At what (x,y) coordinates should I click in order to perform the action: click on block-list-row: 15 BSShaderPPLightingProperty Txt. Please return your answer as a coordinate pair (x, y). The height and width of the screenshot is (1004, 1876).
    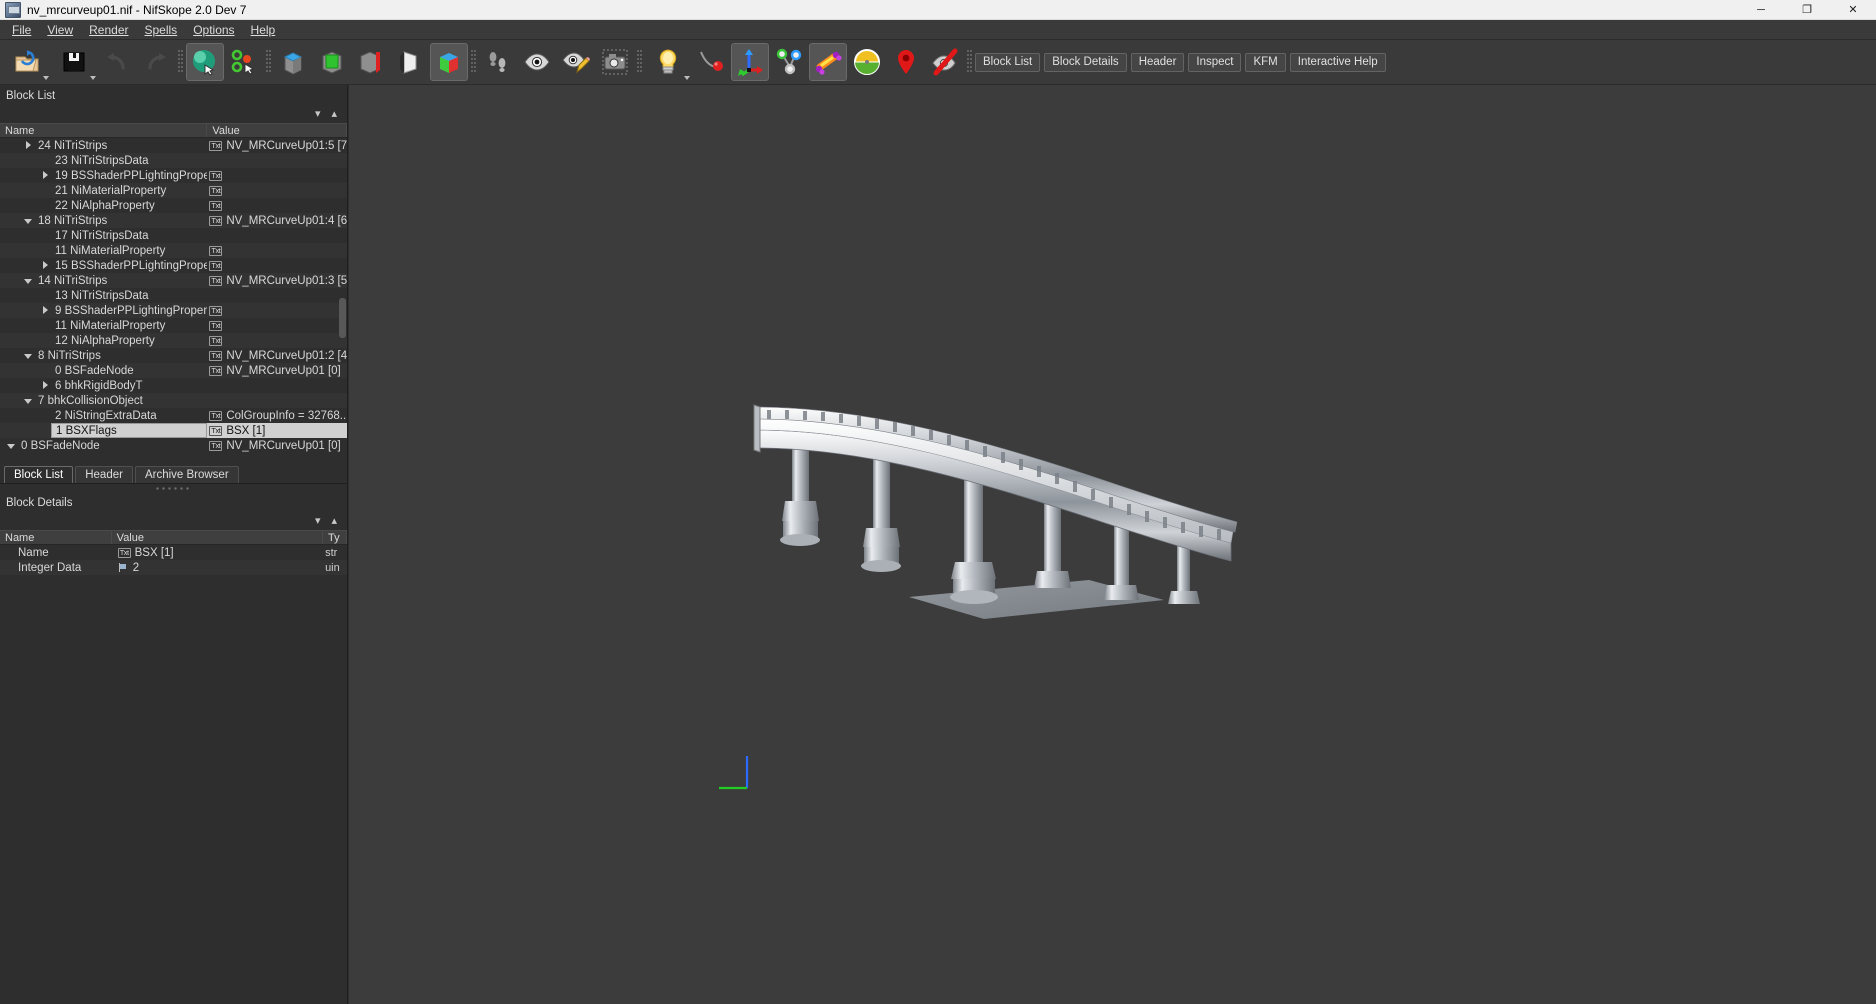
    Looking at the image, I should click on (173, 265).